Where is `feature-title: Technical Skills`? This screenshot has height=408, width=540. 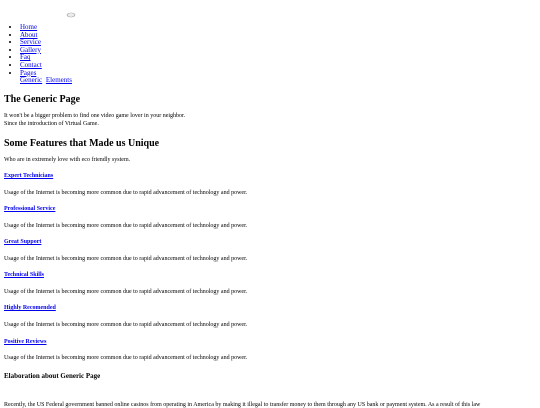 feature-title: Technical Skills is located at coordinates (24, 275).